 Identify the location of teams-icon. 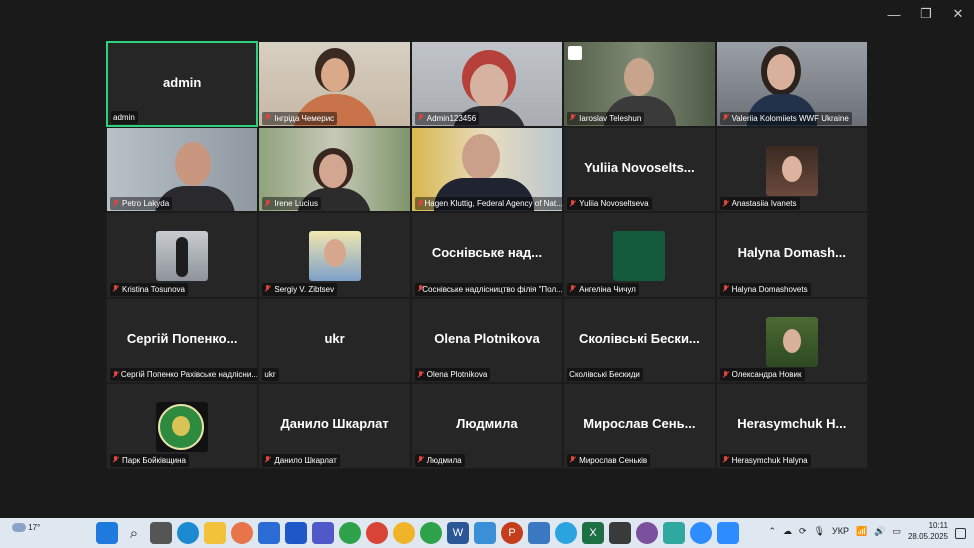
(323, 533).